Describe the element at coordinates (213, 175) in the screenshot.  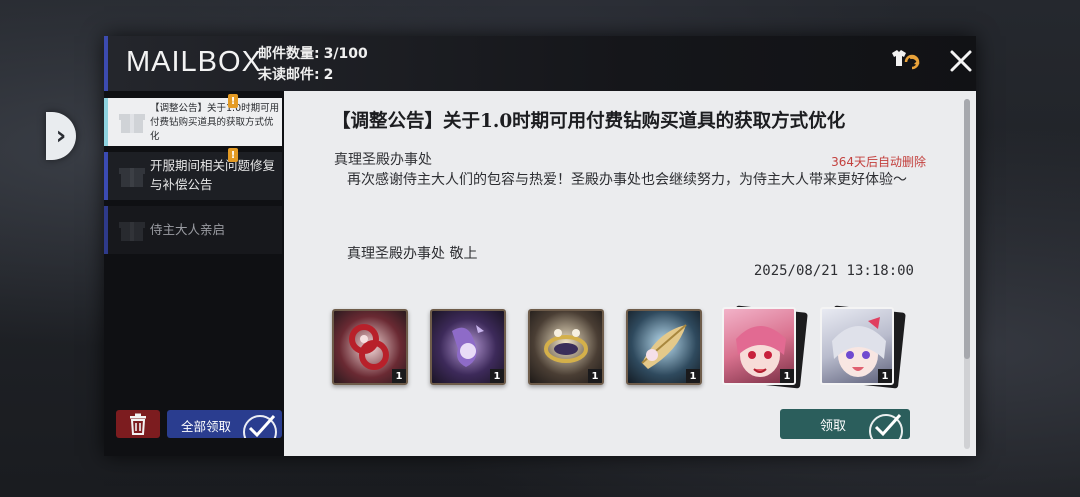
I see `mail-list-item-label: 开服期间相关问题修复与补偿公告` at that location.